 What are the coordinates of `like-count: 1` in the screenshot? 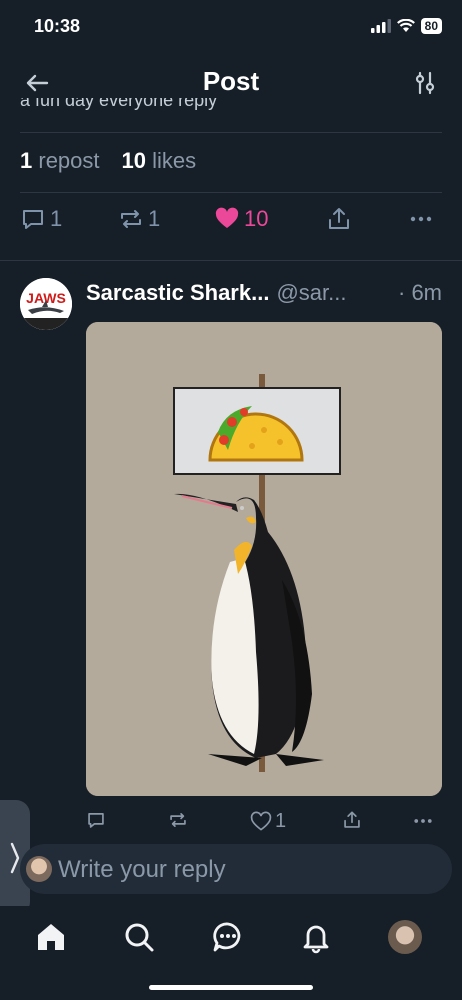 It's located at (281, 821).